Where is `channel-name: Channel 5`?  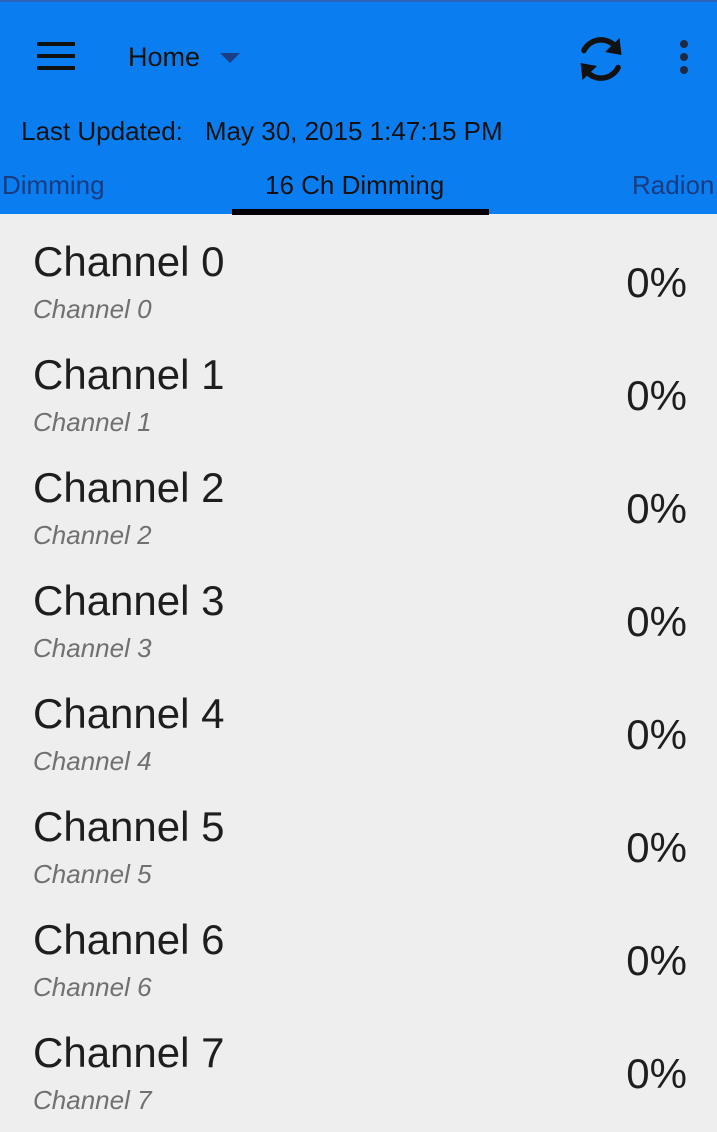 channel-name: Channel 5 is located at coordinates (129, 826).